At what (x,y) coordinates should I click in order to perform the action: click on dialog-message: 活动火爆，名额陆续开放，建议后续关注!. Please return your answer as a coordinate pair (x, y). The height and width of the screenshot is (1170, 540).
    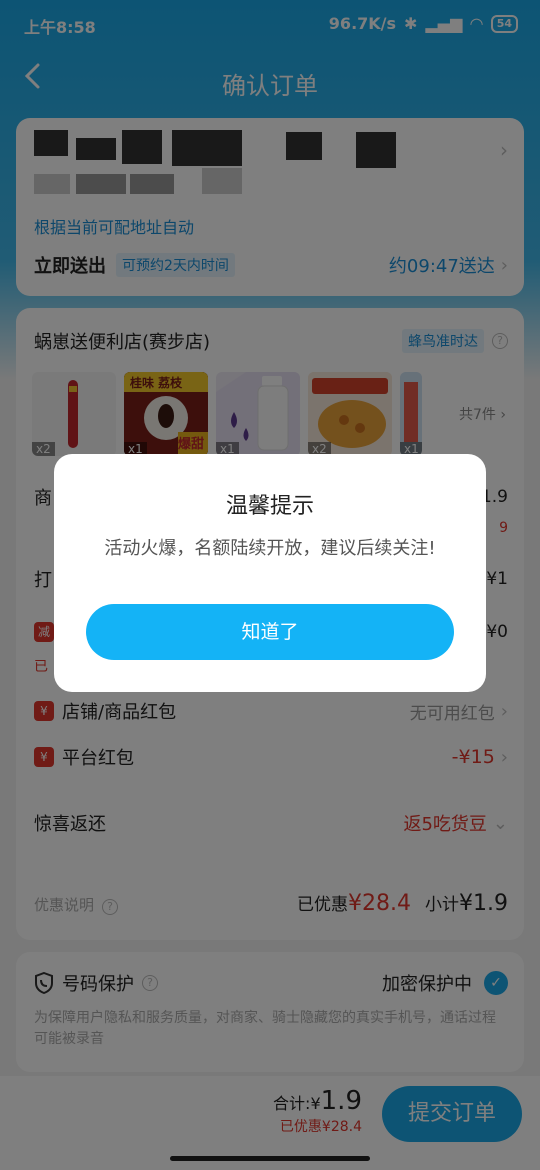
    Looking at the image, I should click on (270, 548).